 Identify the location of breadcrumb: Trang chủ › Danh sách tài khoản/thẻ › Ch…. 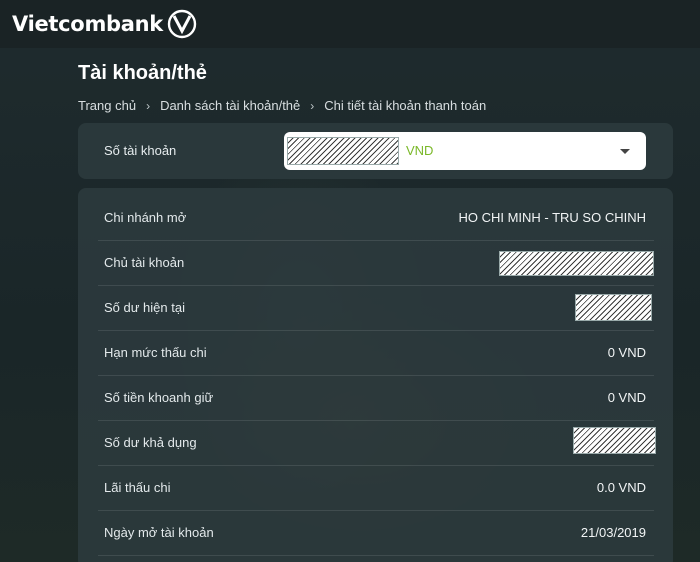
(282, 105).